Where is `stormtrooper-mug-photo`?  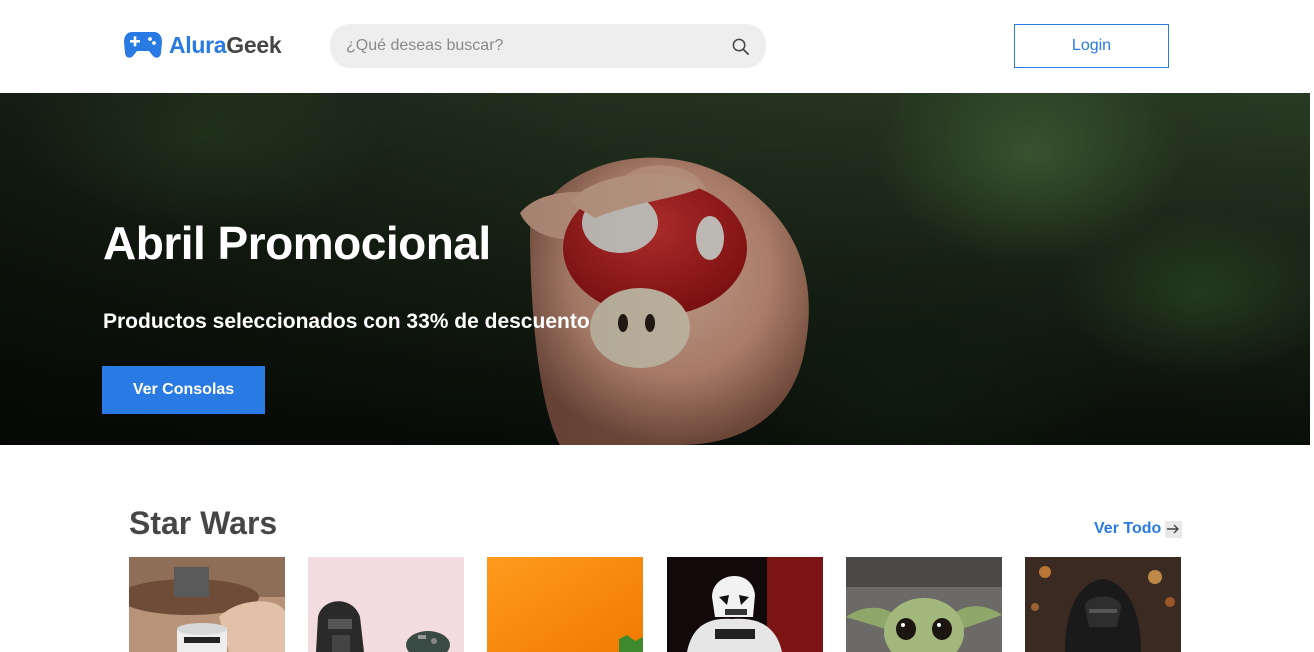
stormtrooper-mug-photo is located at coordinates (207, 604).